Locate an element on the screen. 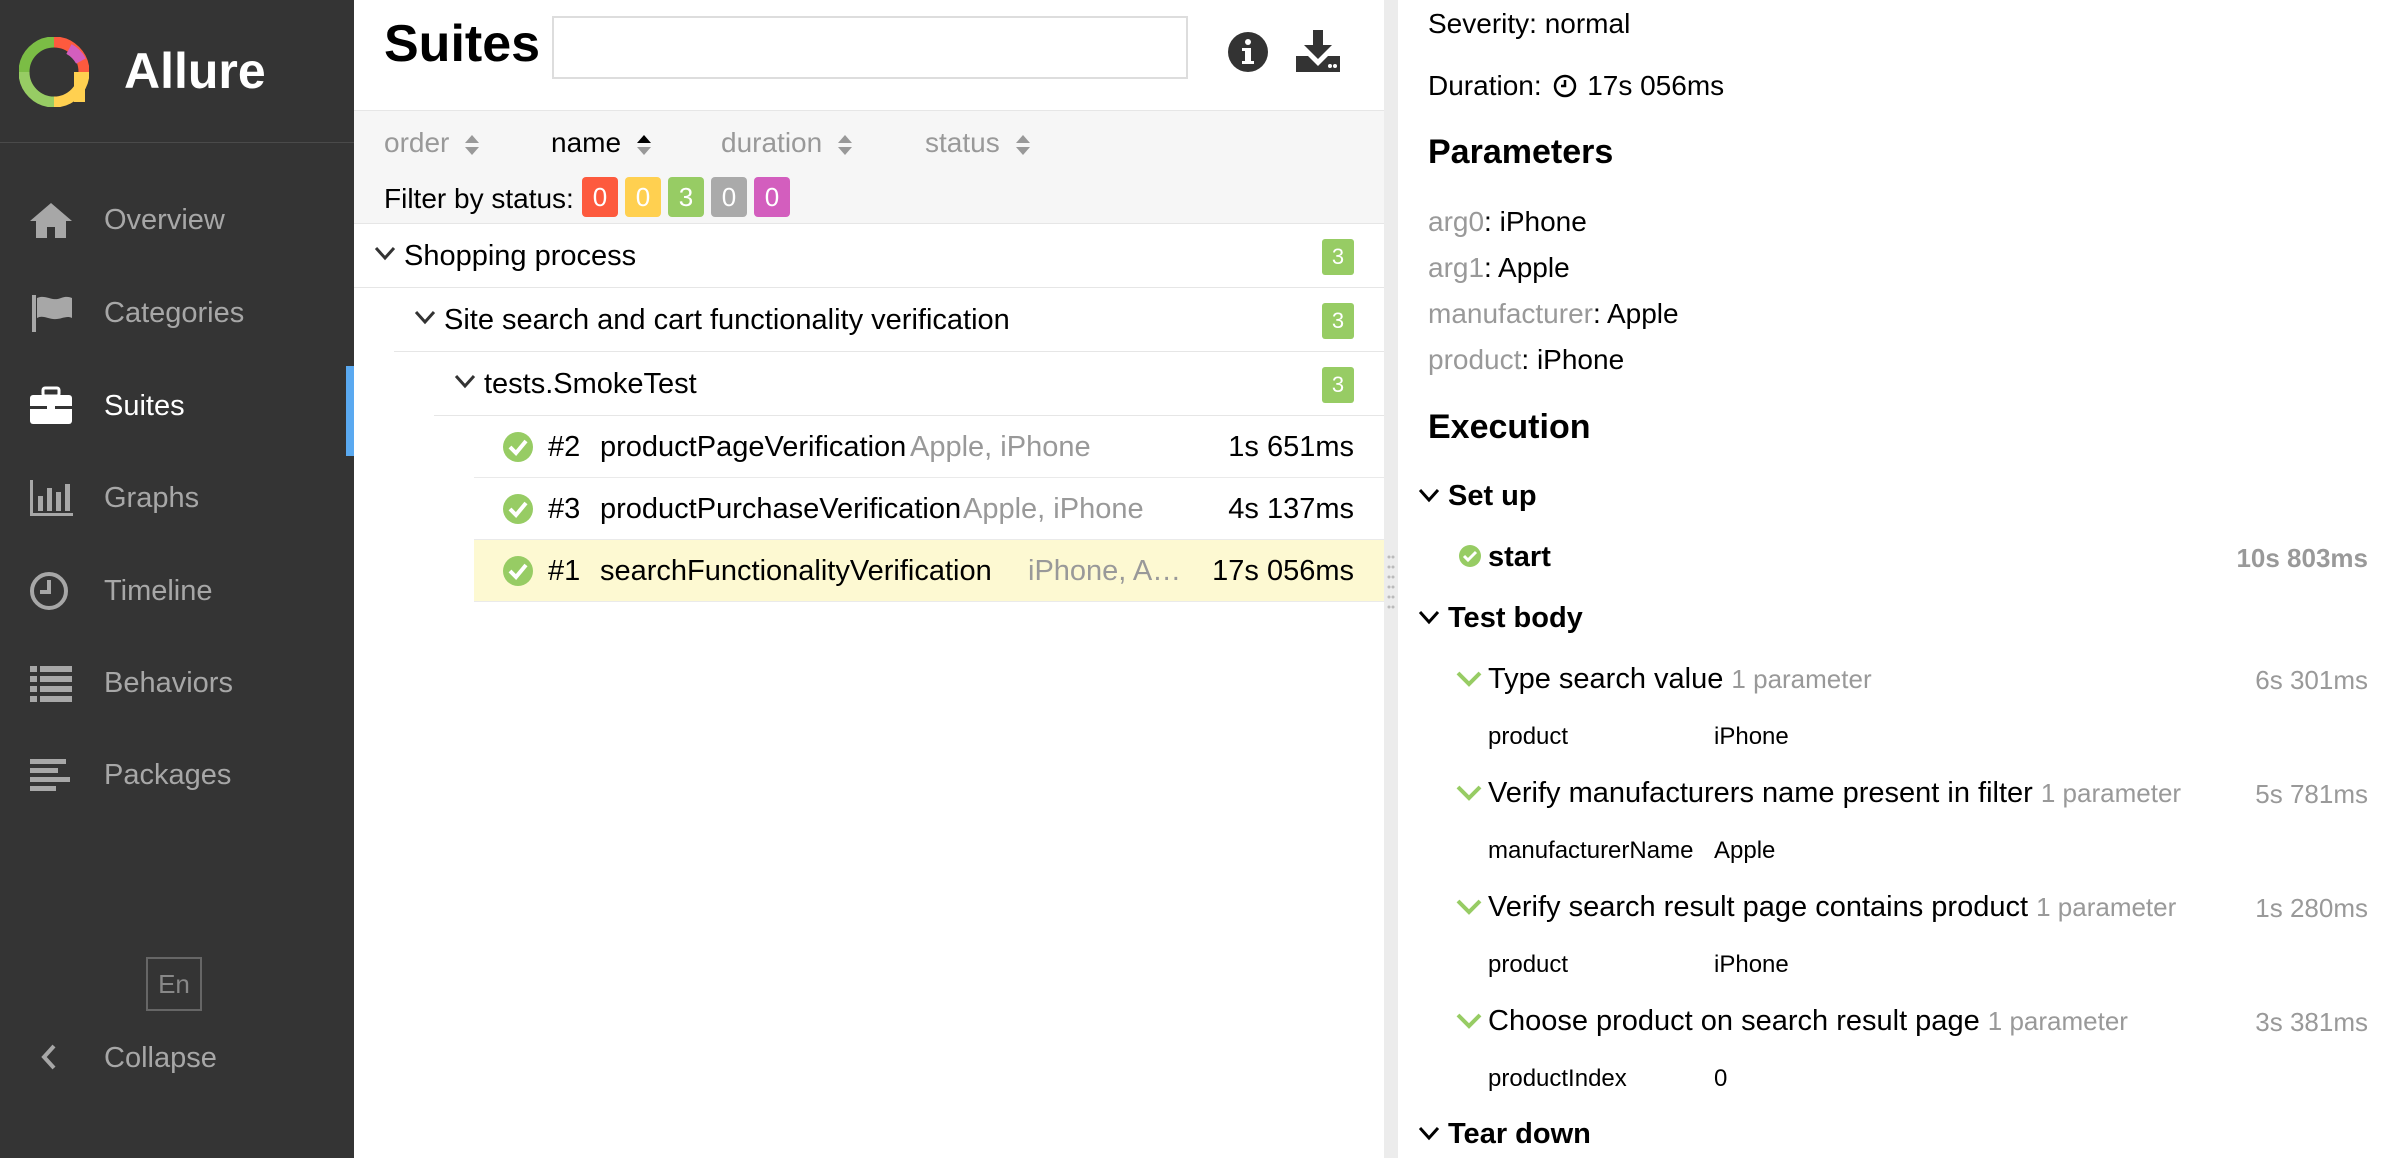 This screenshot has height=1158, width=2404. passed-count-badge: 3 is located at coordinates (1338, 385).